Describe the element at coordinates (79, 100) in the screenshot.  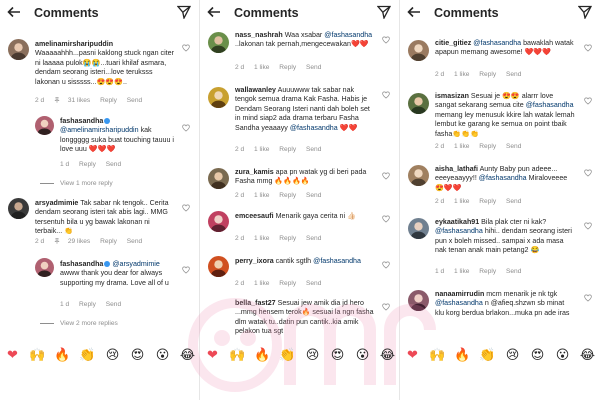
I see `likes-count: 31 likes` at that location.